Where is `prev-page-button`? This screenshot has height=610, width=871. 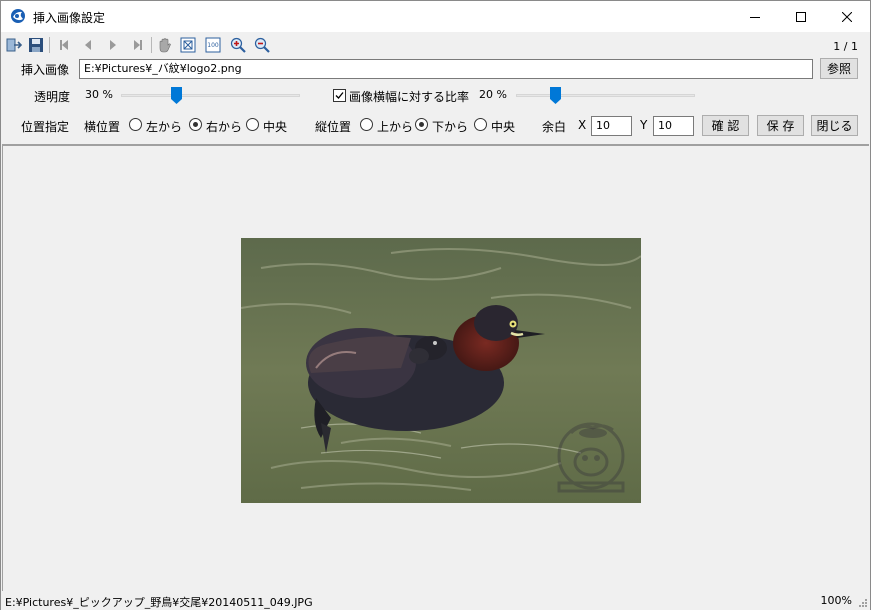 prev-page-button is located at coordinates (88, 45).